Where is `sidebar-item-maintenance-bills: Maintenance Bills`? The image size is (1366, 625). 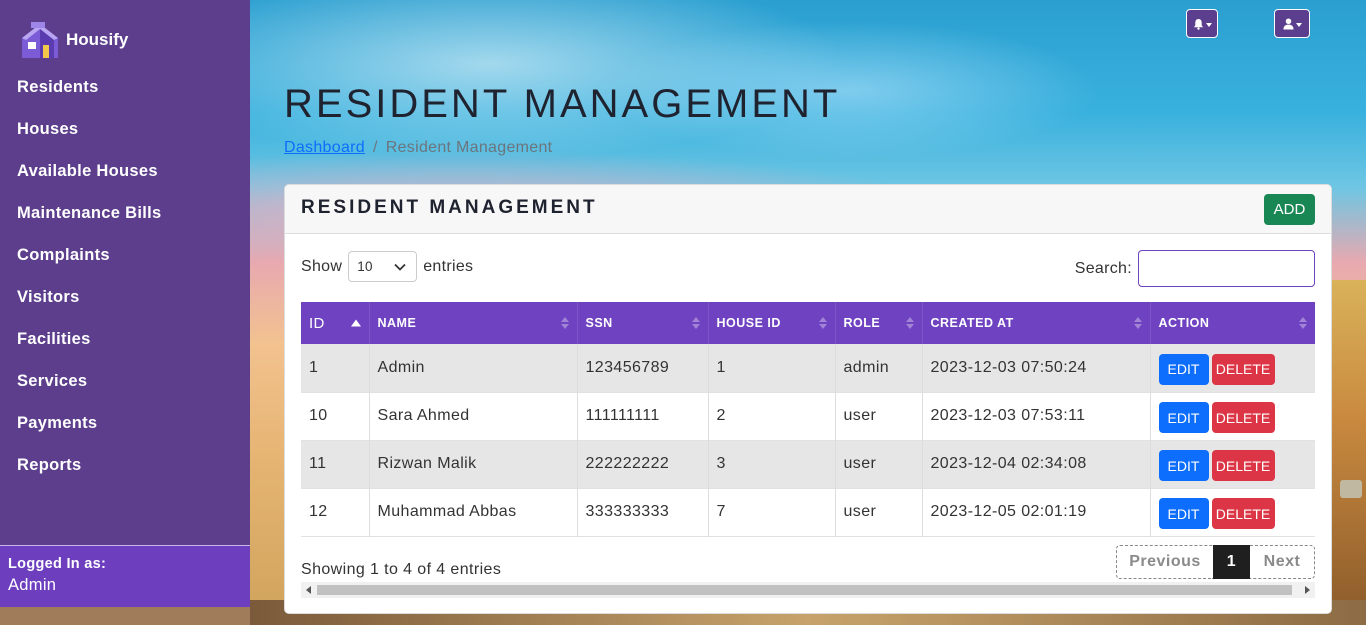 sidebar-item-maintenance-bills: Maintenance Bills is located at coordinates (125, 213).